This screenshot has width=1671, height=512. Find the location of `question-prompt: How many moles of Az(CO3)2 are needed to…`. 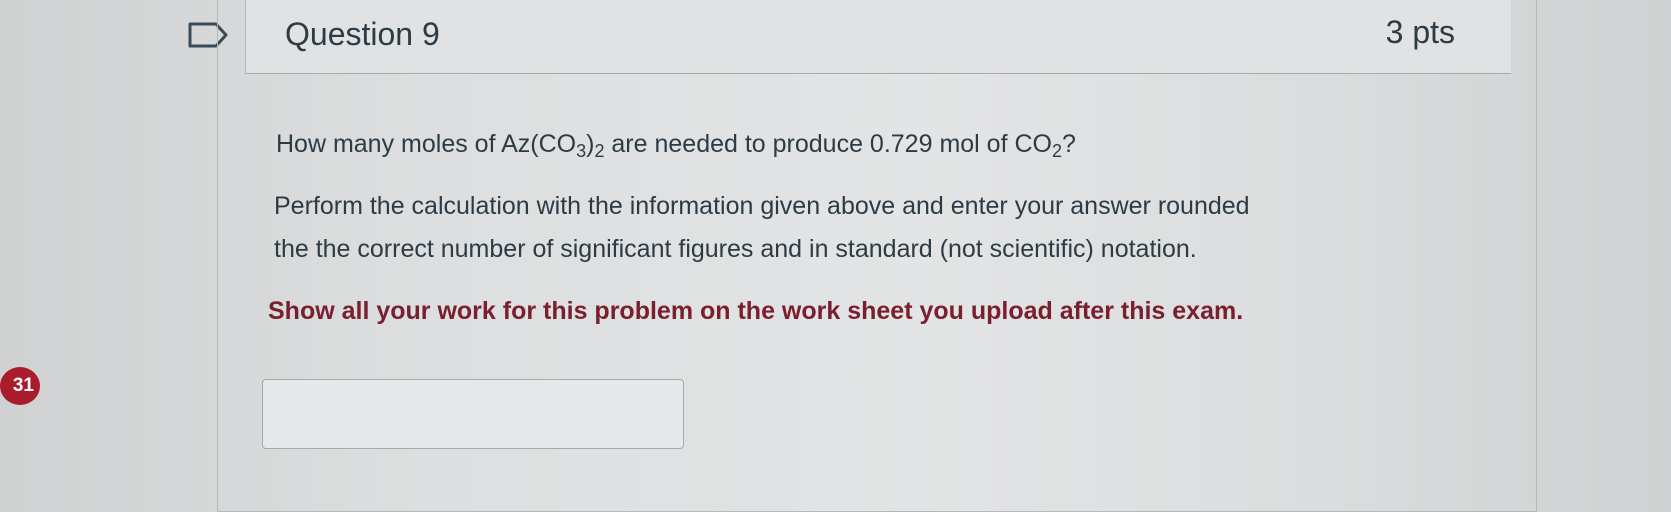

question-prompt: How many moles of Az(CO3)2 are needed to… is located at coordinates (676, 145).